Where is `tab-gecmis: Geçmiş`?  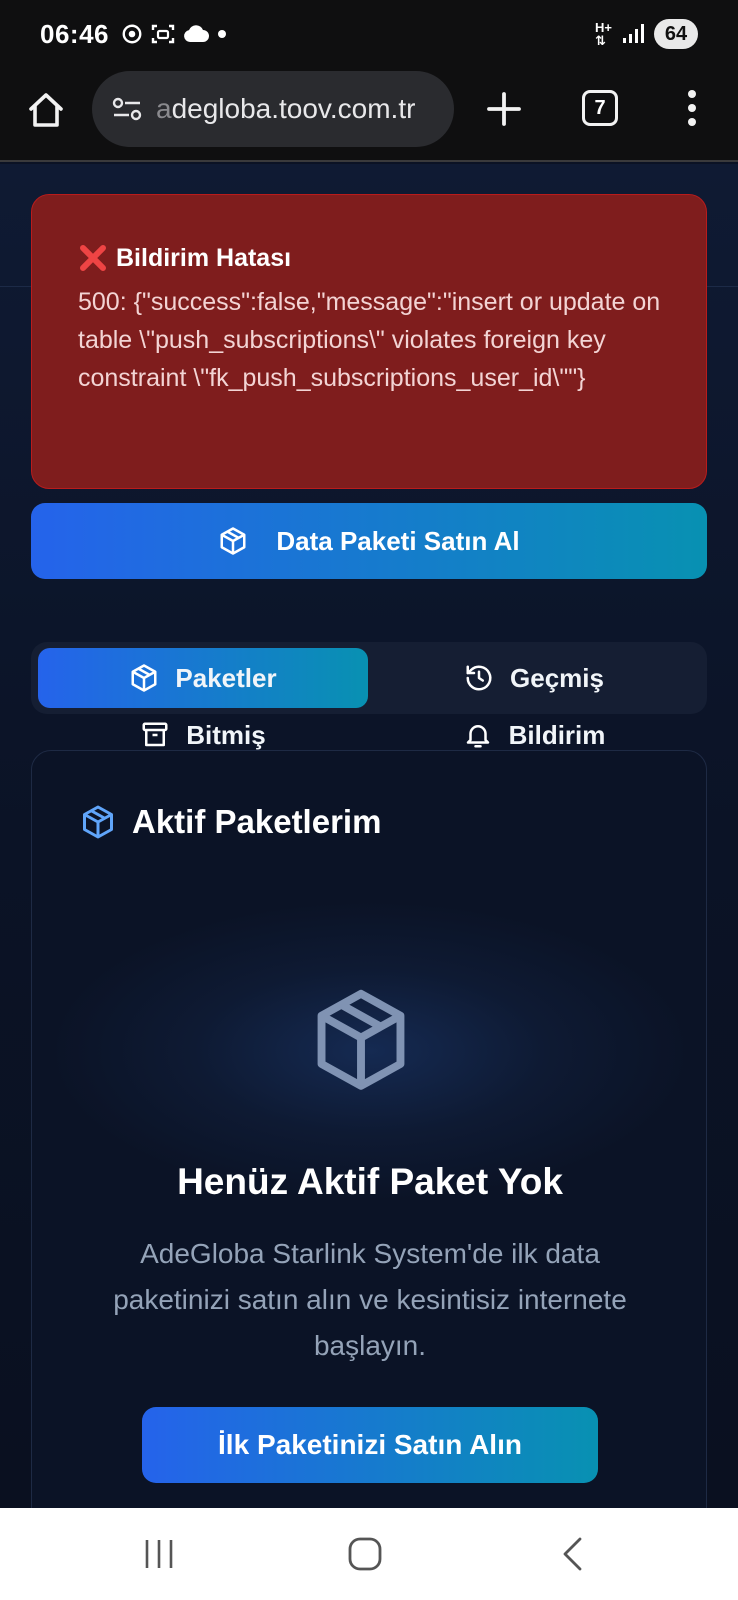
tab-gecmis: Geçmiş is located at coordinates (534, 678).